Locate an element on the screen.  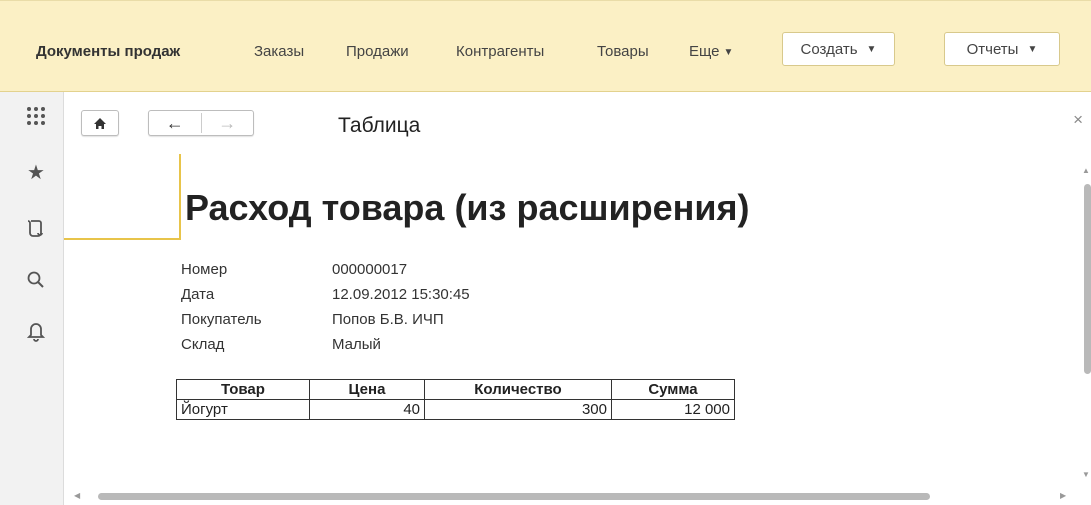
scroll-right-arrow-icon: ▶ is located at coordinates (1063, 495).